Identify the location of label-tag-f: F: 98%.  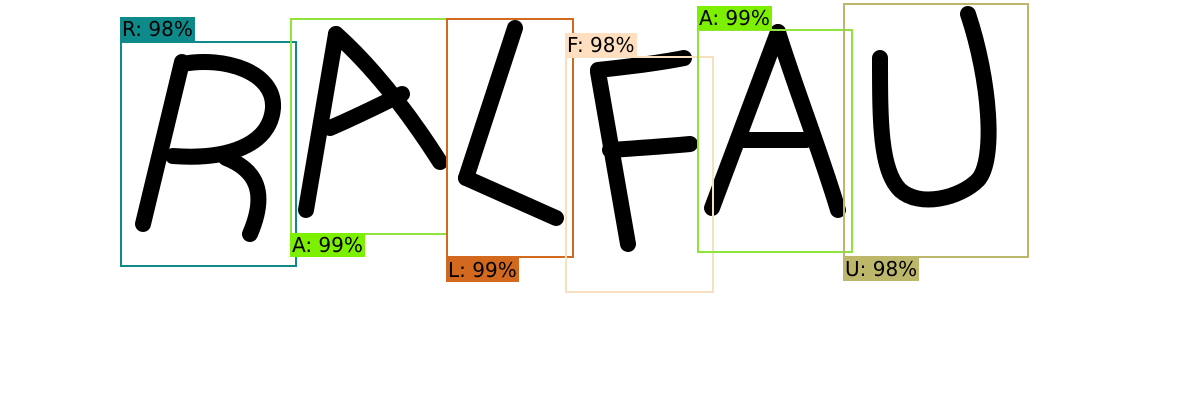
(601, 45).